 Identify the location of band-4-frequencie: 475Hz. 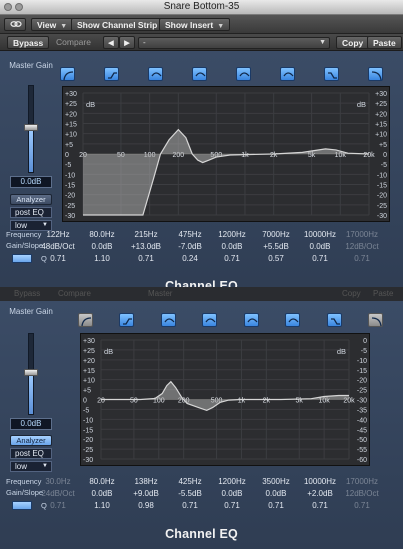
(190, 234).